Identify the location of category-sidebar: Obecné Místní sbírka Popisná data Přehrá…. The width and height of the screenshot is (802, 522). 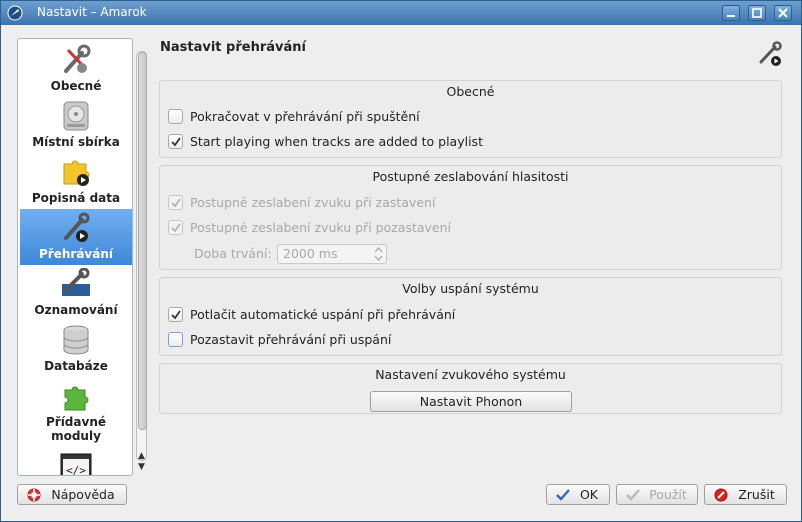
(75, 257).